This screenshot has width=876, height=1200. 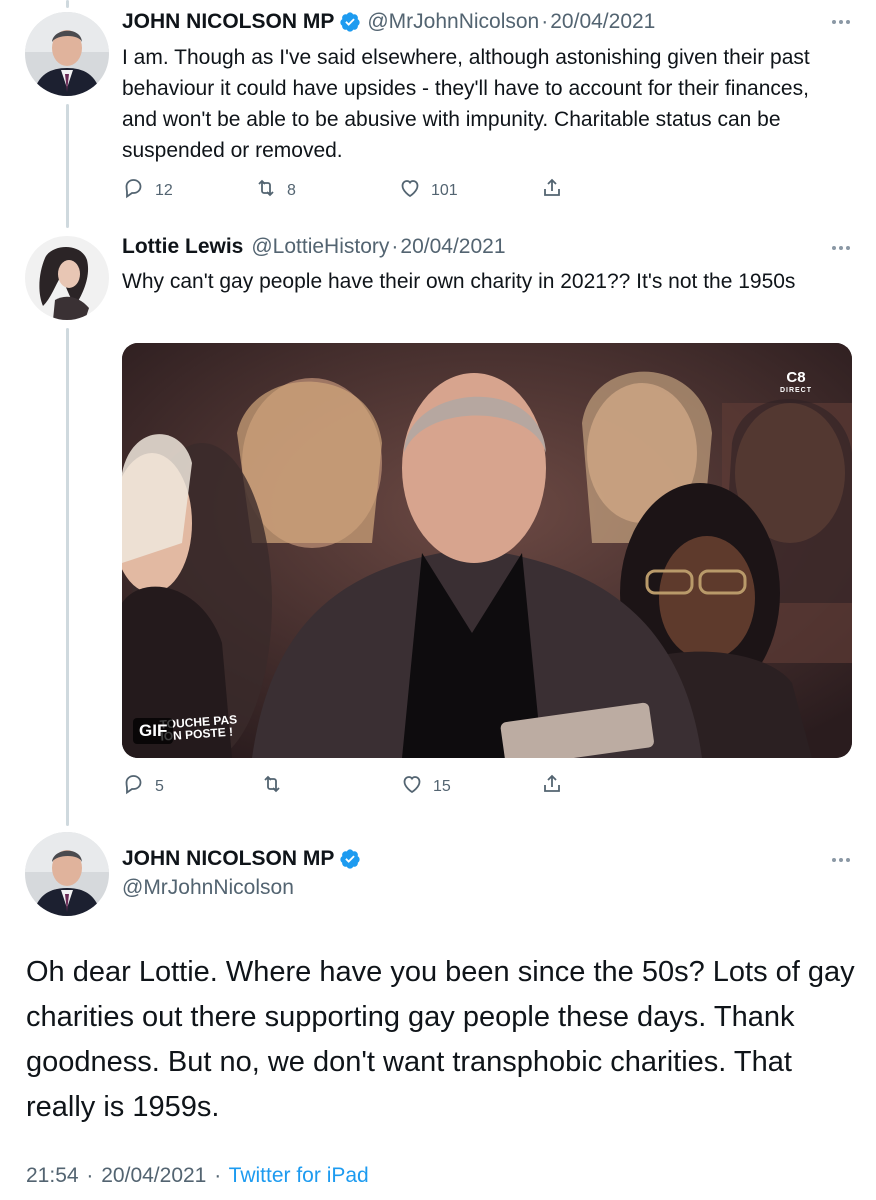 What do you see at coordinates (153, 731) in the screenshot?
I see `gif-badge: GIF` at bounding box center [153, 731].